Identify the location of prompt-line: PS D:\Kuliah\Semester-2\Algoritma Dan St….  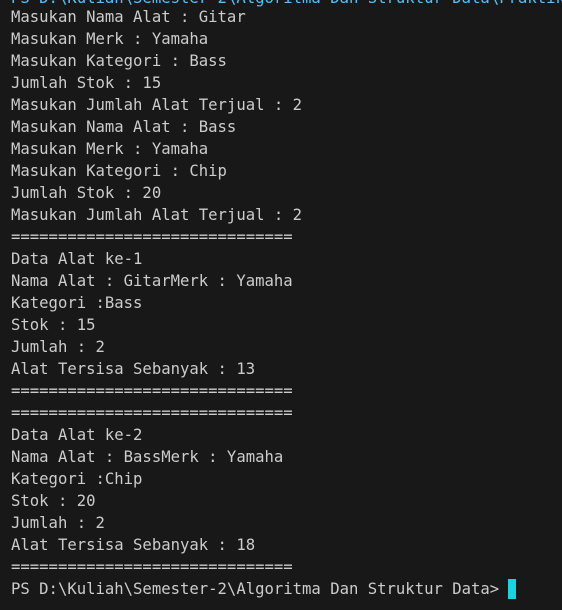
(286, 589).